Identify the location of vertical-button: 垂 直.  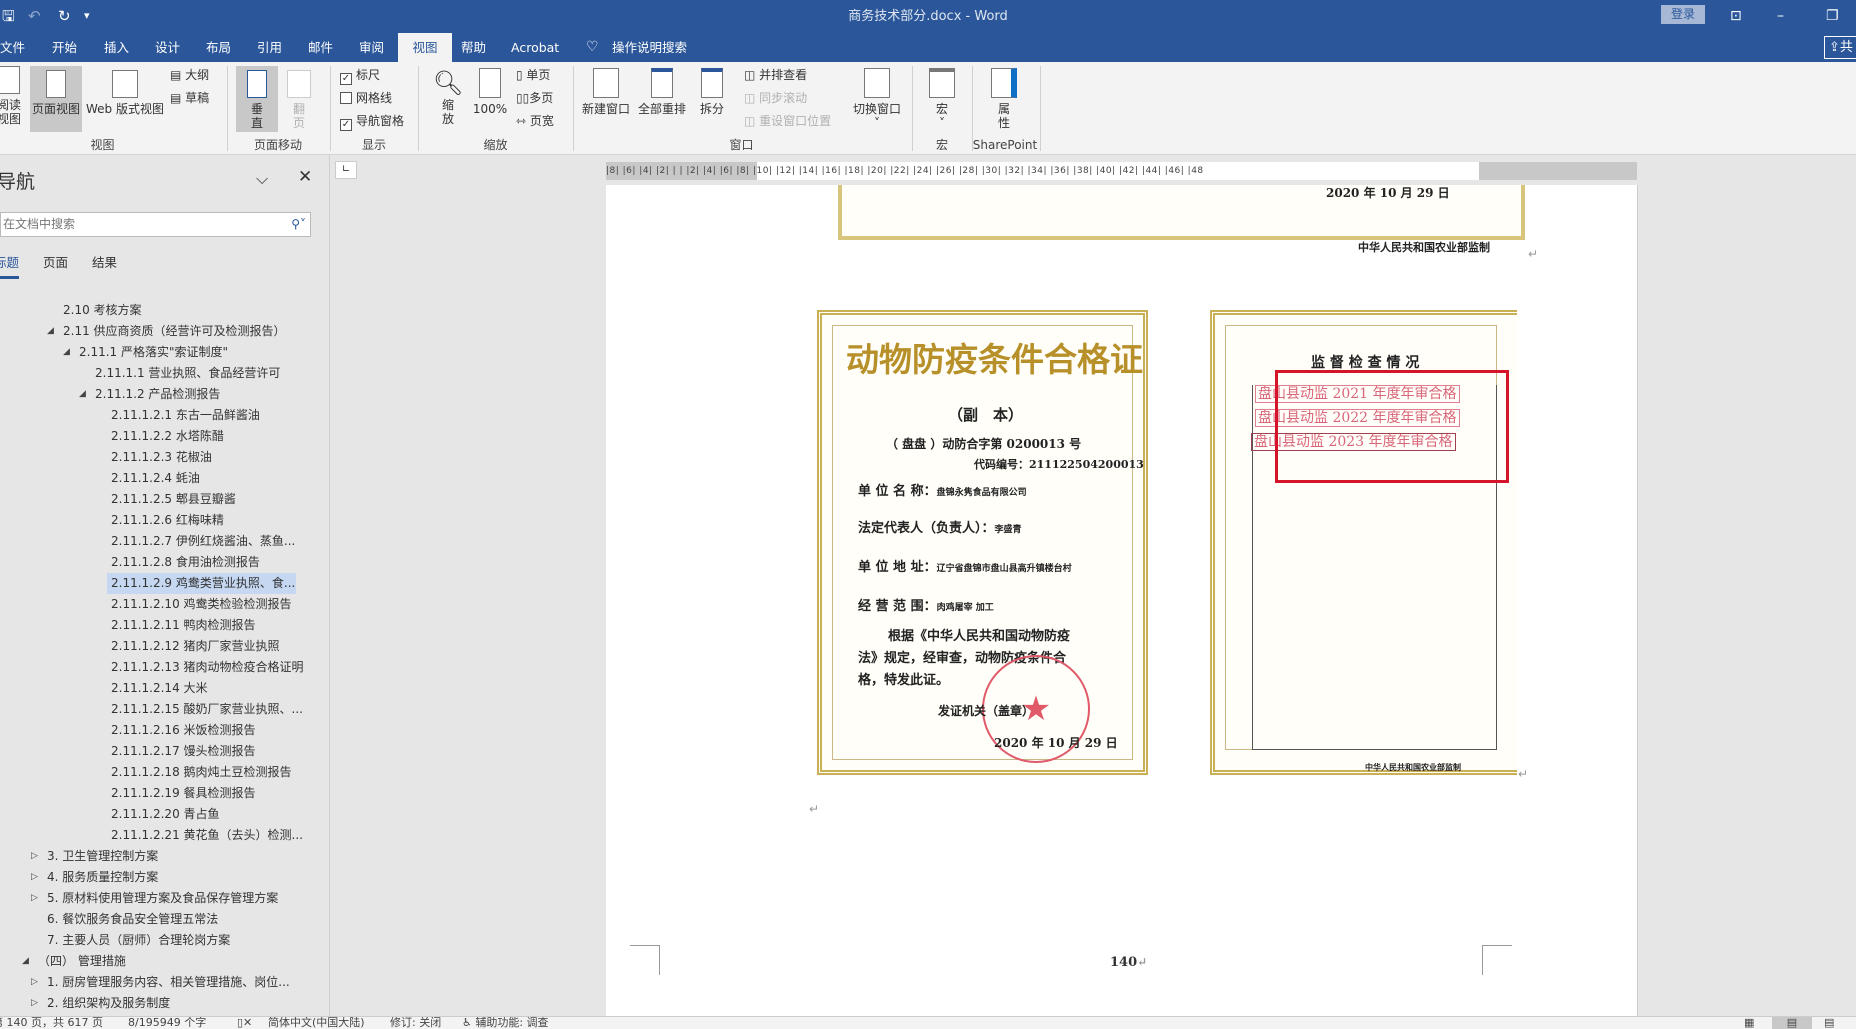
(257, 99).